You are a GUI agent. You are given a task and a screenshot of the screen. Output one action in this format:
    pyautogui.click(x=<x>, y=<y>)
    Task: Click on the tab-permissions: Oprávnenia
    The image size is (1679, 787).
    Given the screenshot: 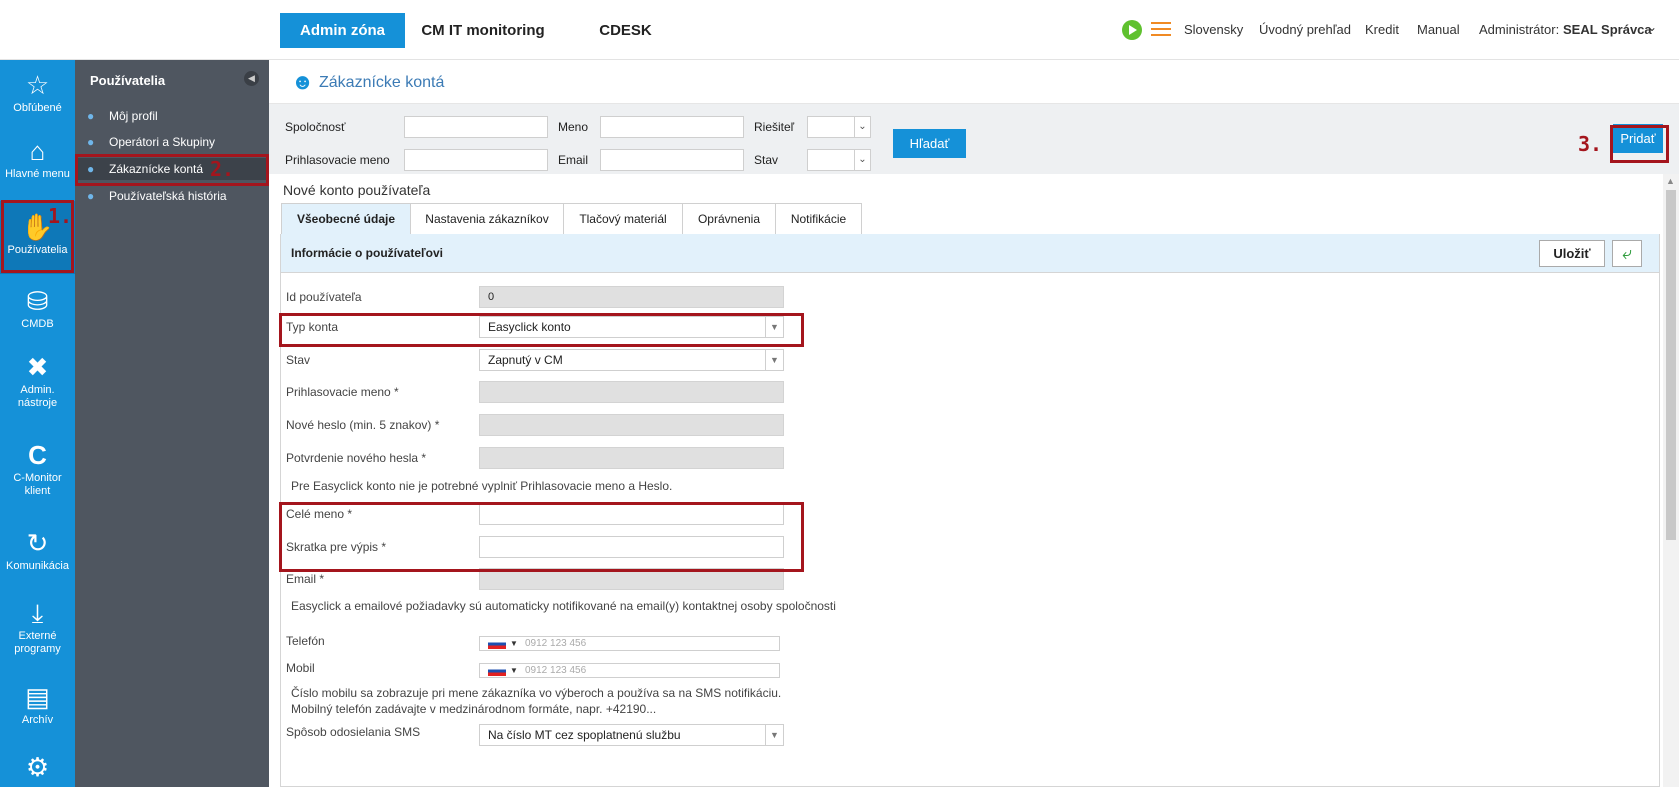 What is the action you would take?
    pyautogui.click(x=729, y=218)
    